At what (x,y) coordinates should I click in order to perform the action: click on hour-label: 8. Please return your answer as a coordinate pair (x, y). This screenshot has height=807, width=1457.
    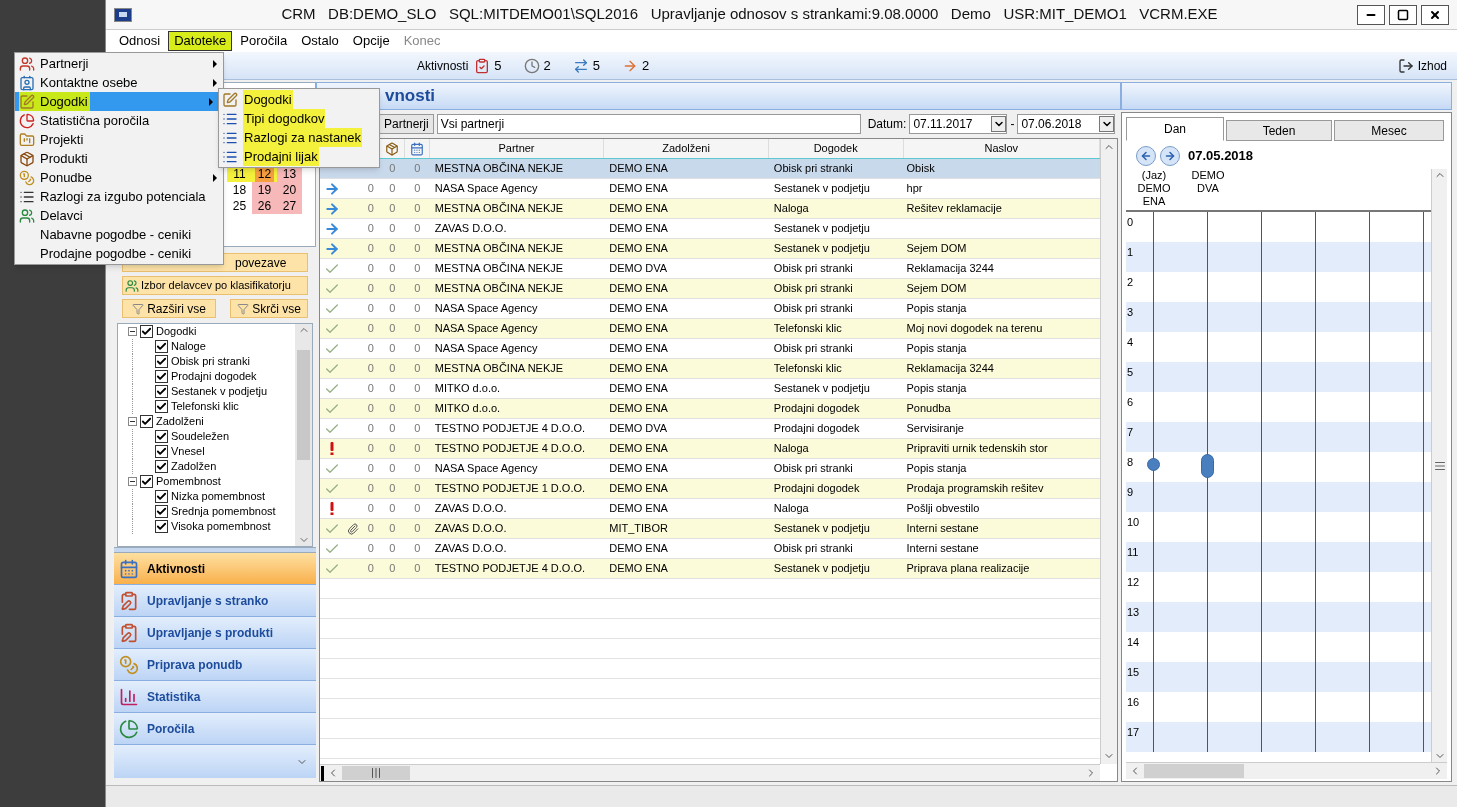
    Looking at the image, I should click on (1130, 462).